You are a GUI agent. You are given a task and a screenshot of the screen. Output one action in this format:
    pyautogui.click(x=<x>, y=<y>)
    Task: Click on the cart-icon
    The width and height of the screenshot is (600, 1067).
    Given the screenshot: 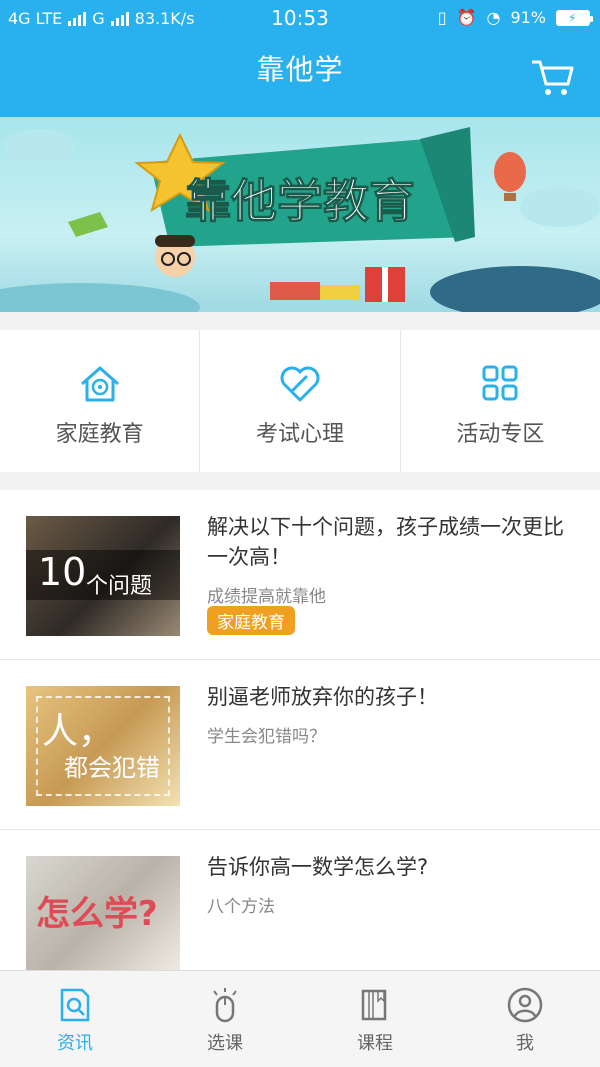 What is the action you would take?
    pyautogui.click(x=553, y=77)
    